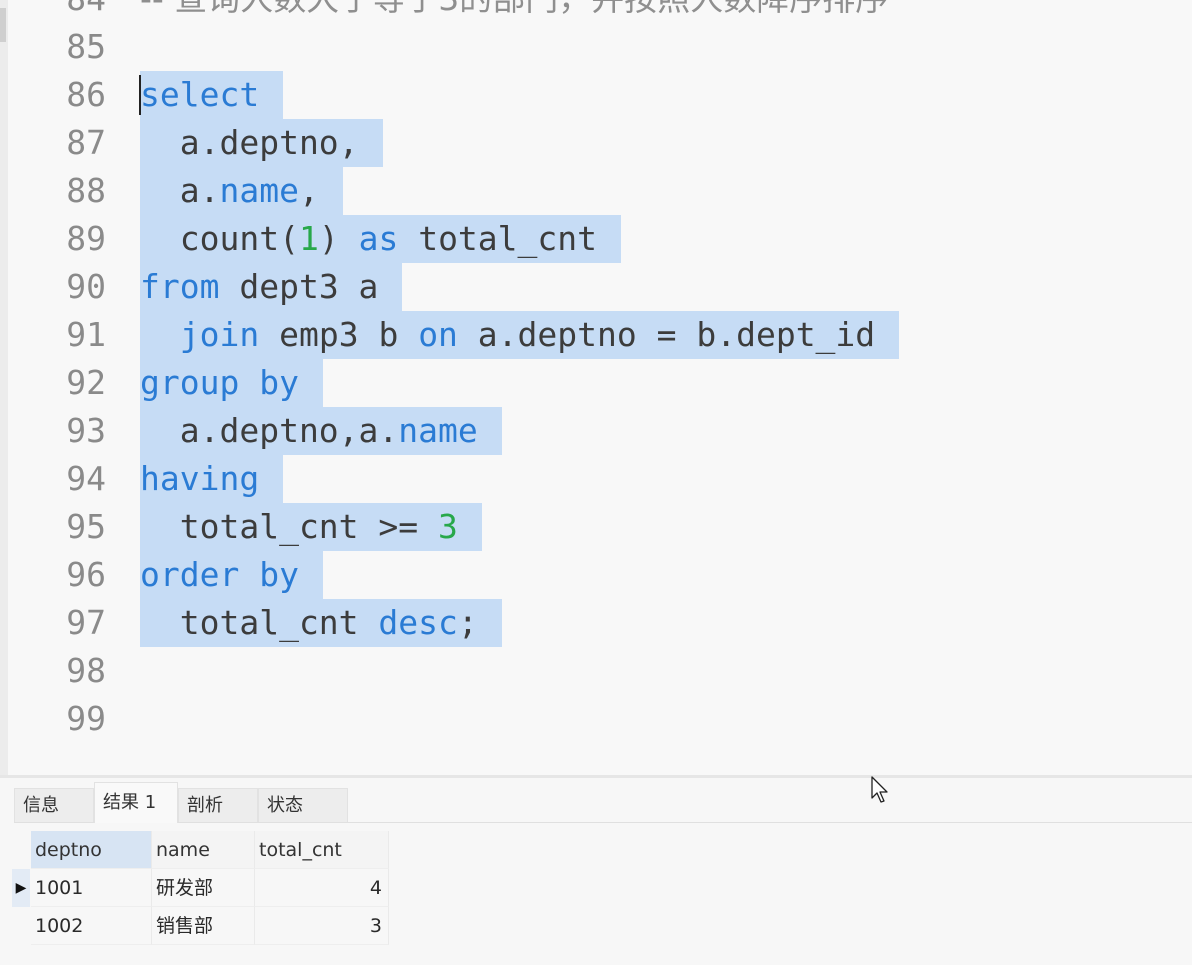  Describe the element at coordinates (21, 888) in the screenshot. I see `current-row-indicator-icon: ▶` at that location.